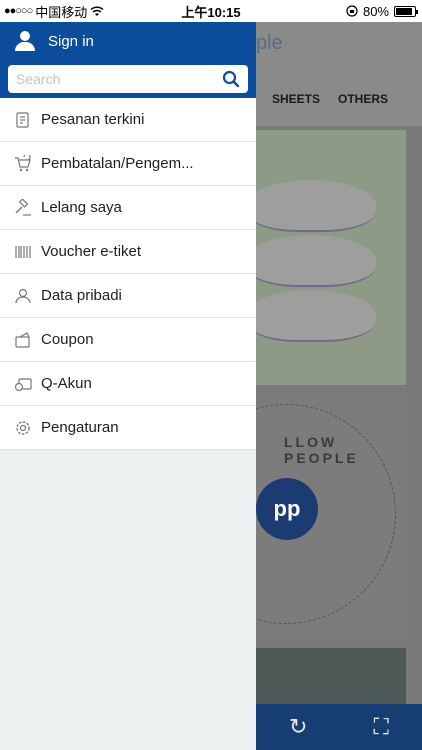 This screenshot has width=422, height=750. Describe the element at coordinates (211, 11) in the screenshot. I see `status-bar: ●●○○○ 中国移动 上午10:15 80%` at that location.